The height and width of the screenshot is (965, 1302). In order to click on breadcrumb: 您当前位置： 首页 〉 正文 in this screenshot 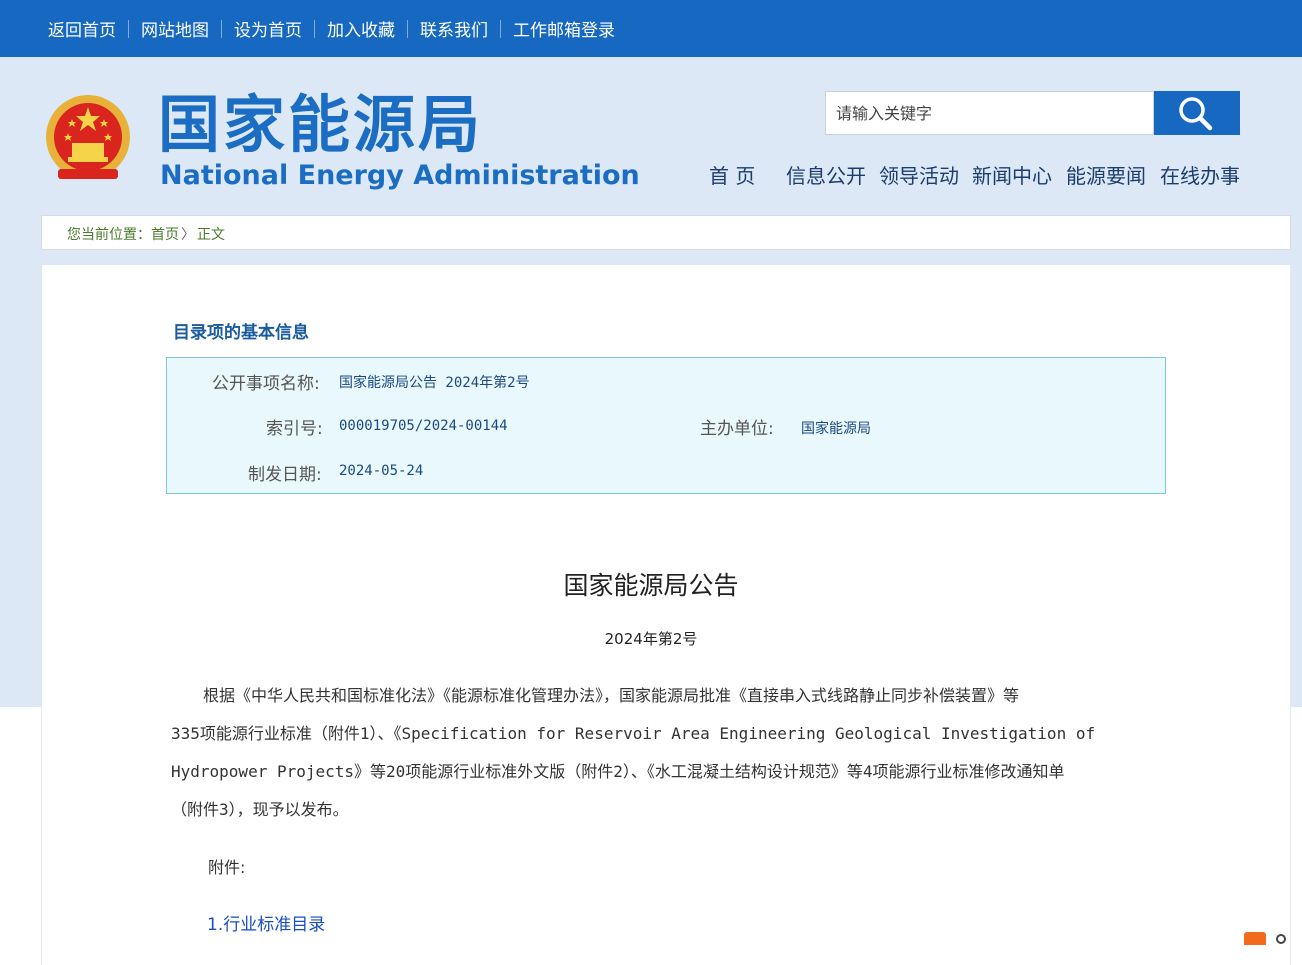, I will do `click(666, 232)`.